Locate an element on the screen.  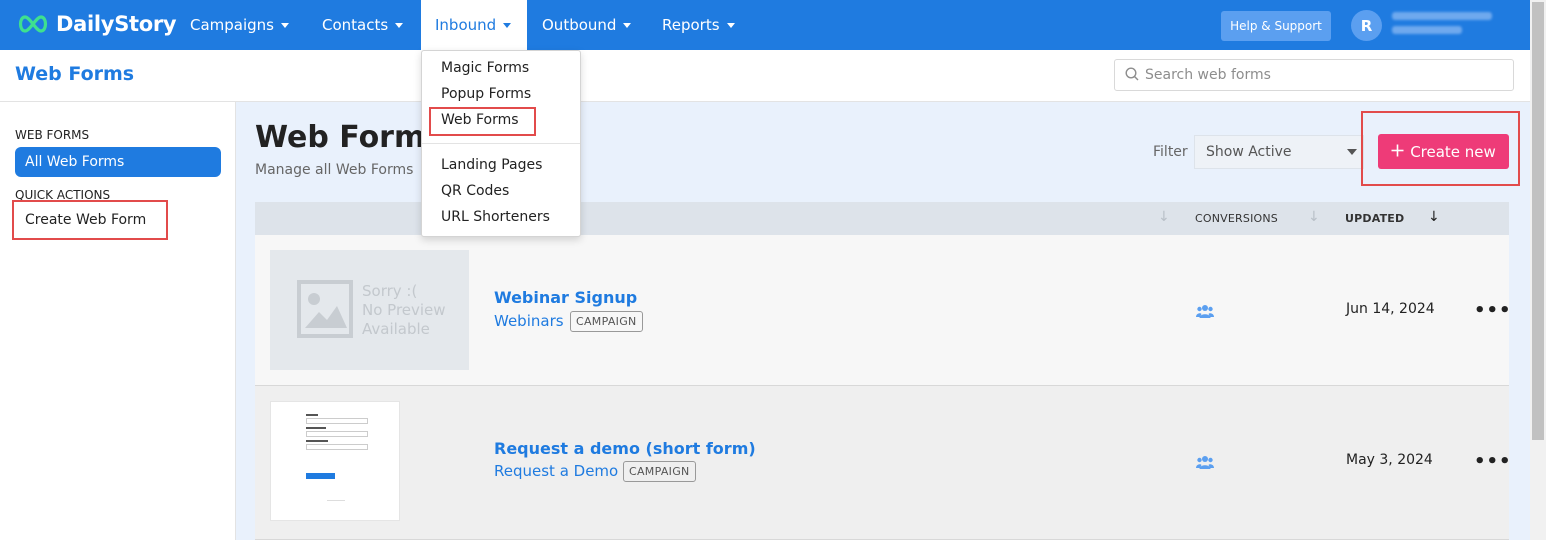
sidebar-item-all-web-forms: All Web Forms is located at coordinates (118, 162).